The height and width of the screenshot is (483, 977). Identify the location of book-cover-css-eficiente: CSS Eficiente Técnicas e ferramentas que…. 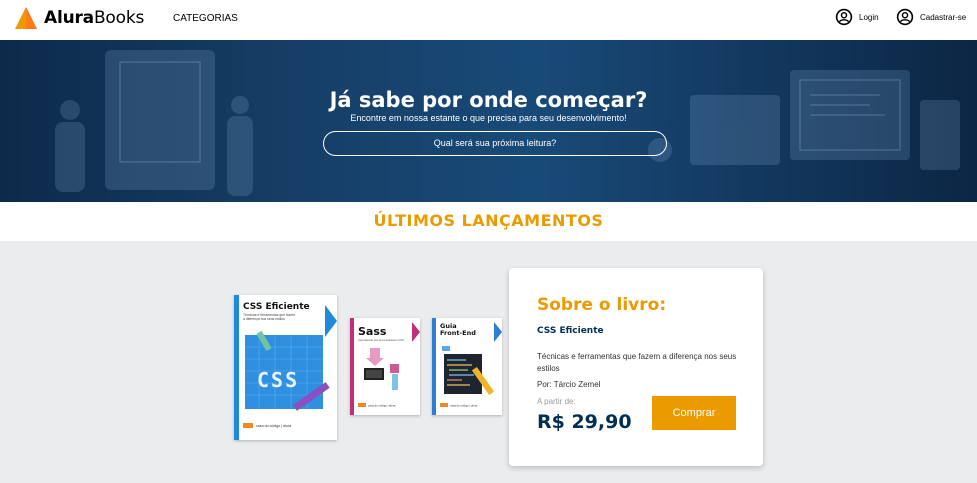
(285, 367).